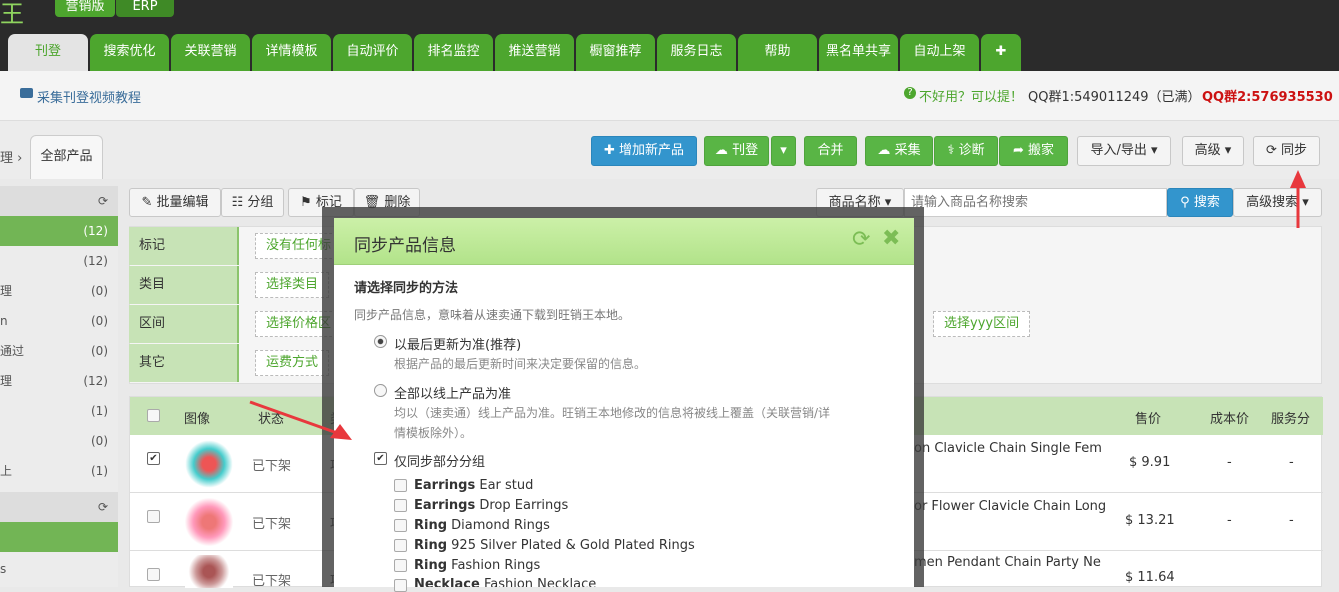  I want to click on arrow-to-partial-sync, so click(295, 418).